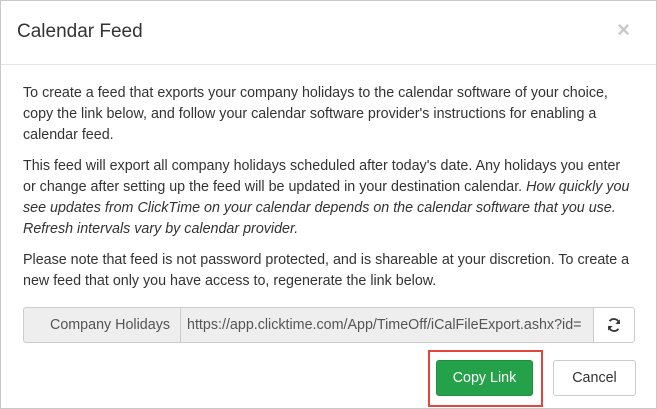 Image resolution: width=657 pixels, height=409 pixels. What do you see at coordinates (623, 30) in the screenshot?
I see `close-icon: ×` at bounding box center [623, 30].